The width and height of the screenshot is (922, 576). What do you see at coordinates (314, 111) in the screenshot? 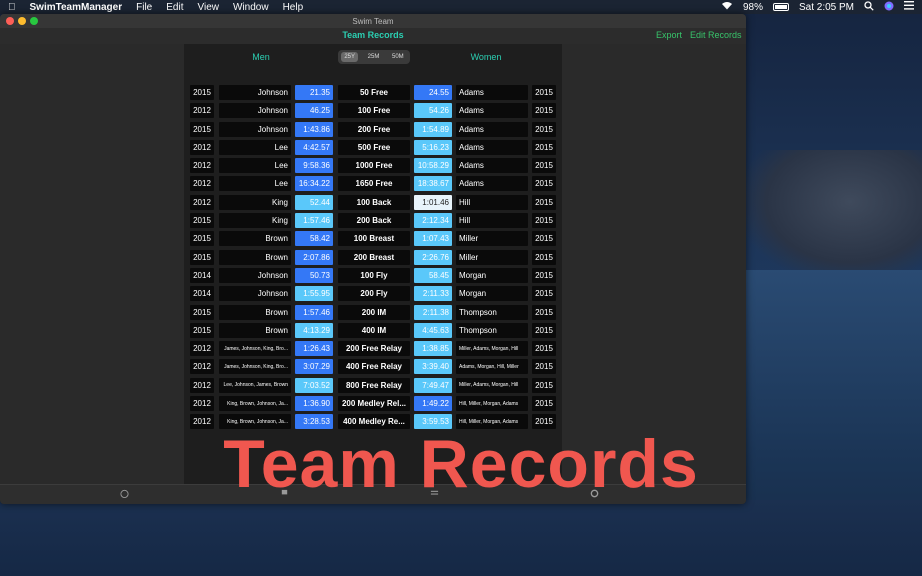
I see `men-record-time: 46.25` at bounding box center [314, 111].